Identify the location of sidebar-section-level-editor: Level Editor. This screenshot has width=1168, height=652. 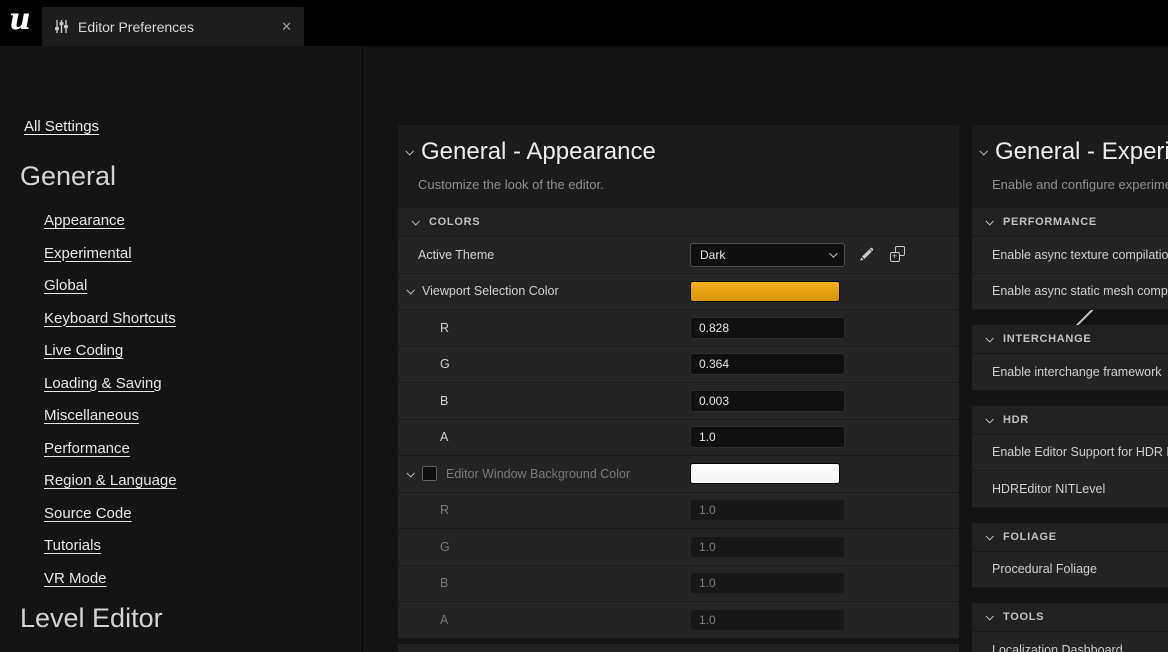
(91, 618).